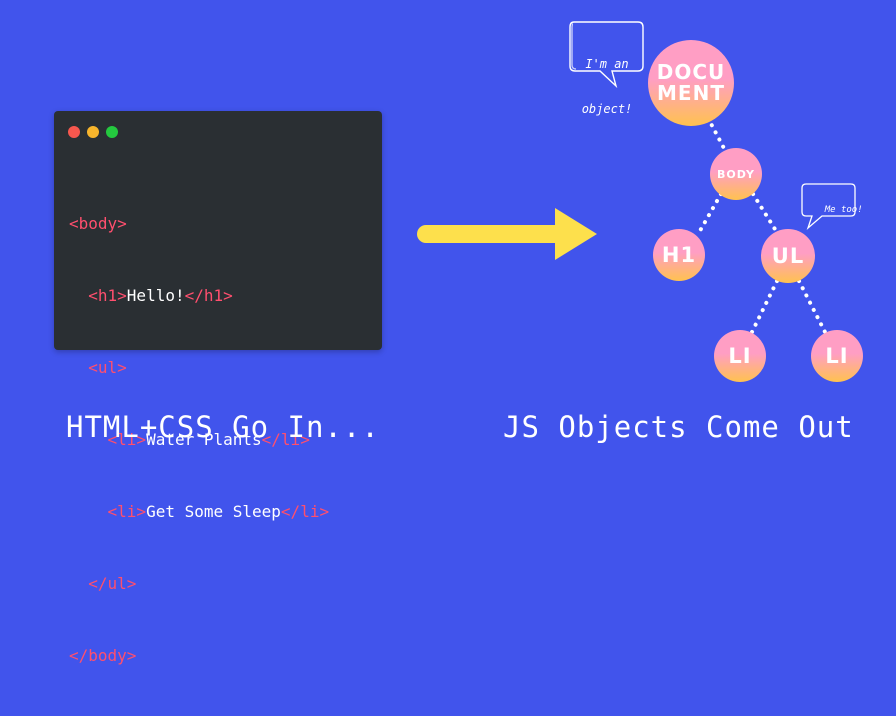  I want to click on code-line: </body>, so click(199, 656).